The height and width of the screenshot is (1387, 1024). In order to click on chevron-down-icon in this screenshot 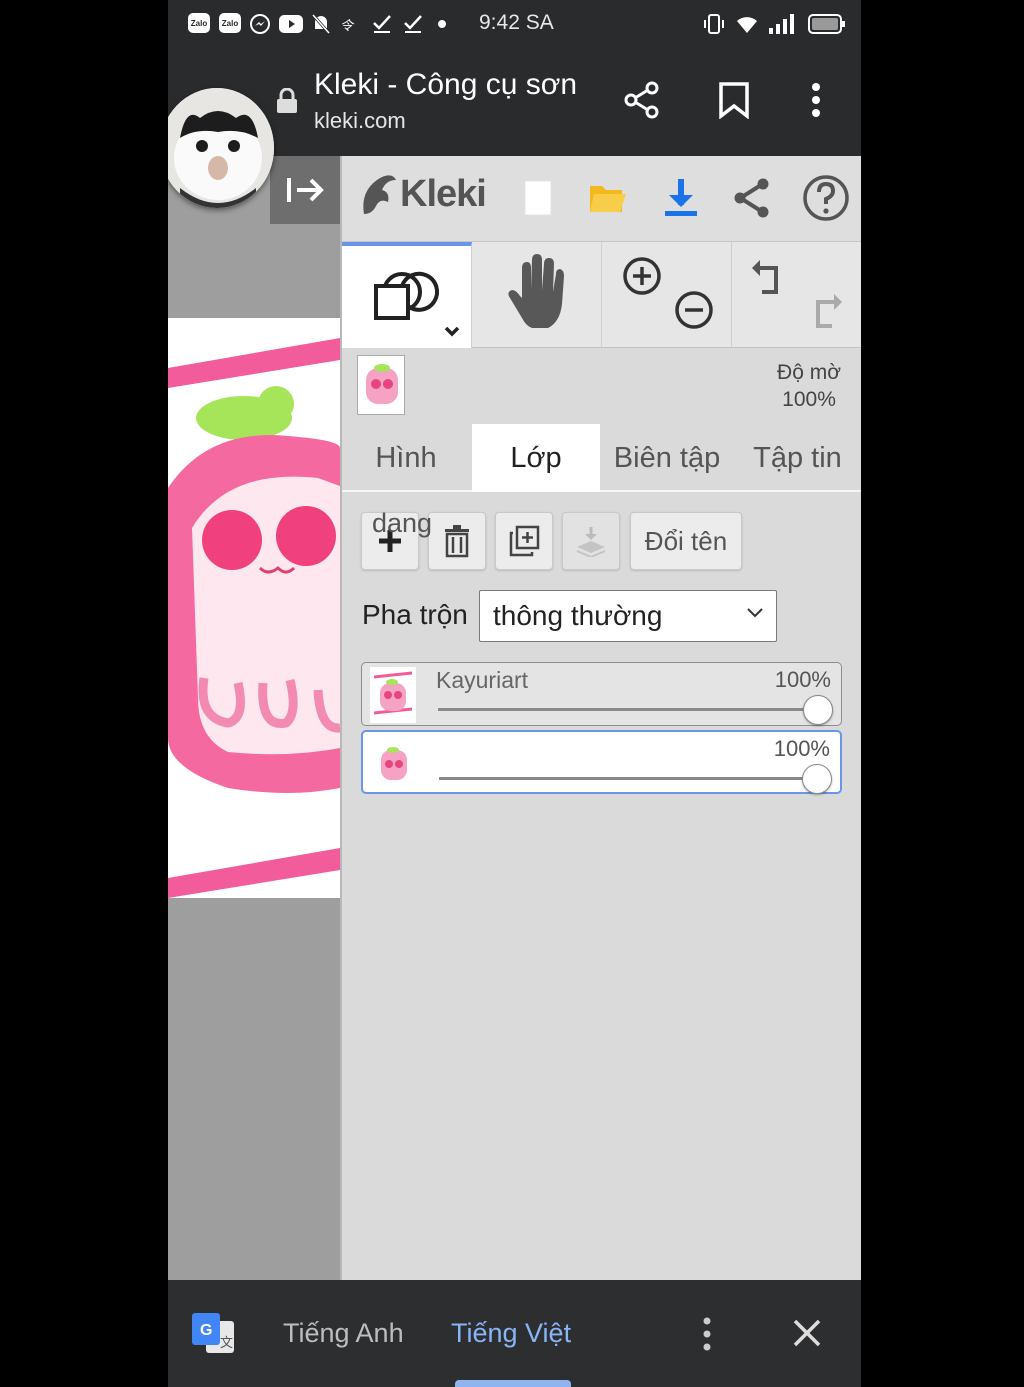, I will do `click(755, 613)`.